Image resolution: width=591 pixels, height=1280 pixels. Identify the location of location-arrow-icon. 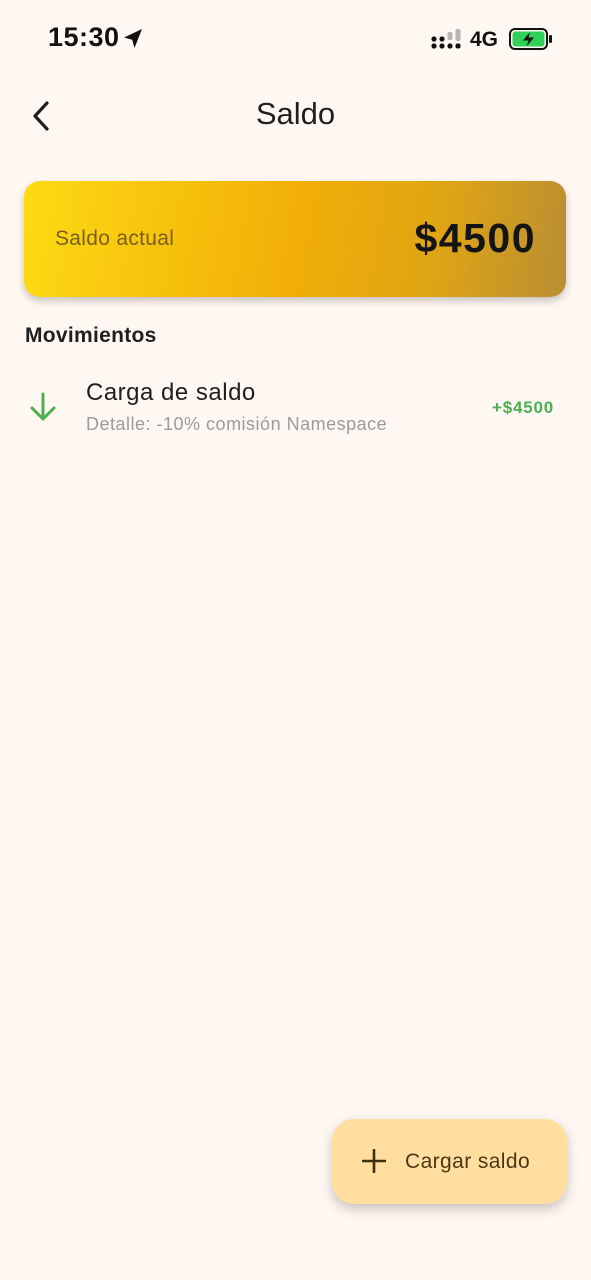
(133, 38).